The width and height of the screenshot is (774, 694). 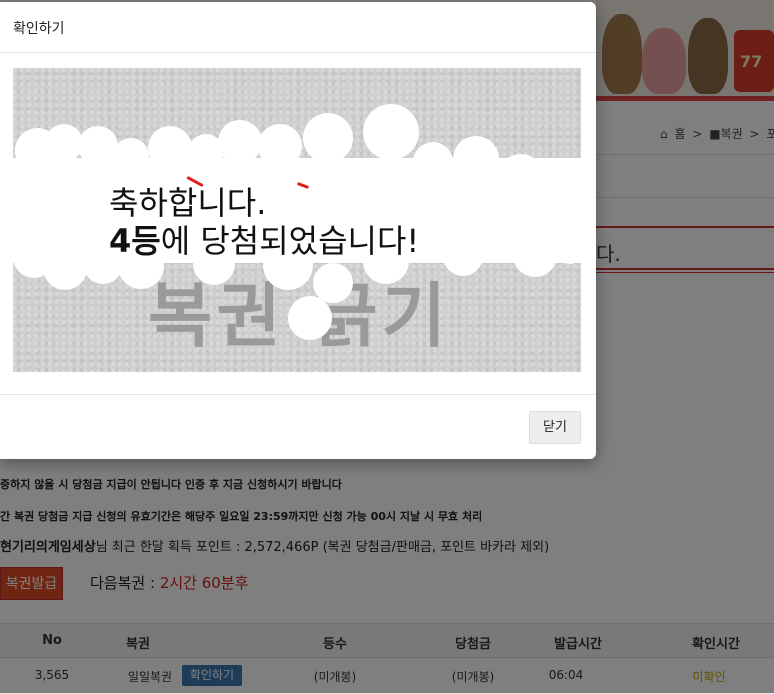 What do you see at coordinates (555, 427) in the screenshot?
I see `close-button: 닫기` at bounding box center [555, 427].